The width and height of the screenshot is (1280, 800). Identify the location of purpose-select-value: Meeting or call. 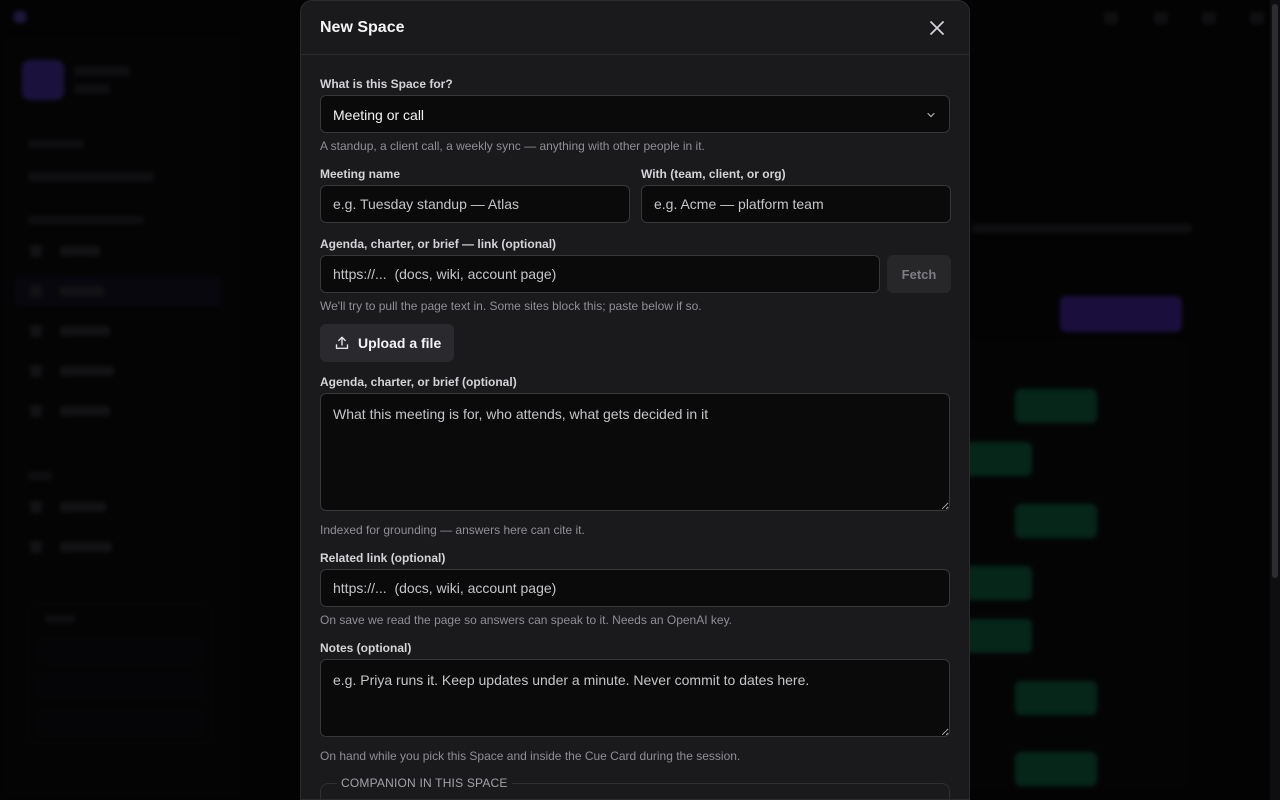
(379, 115).